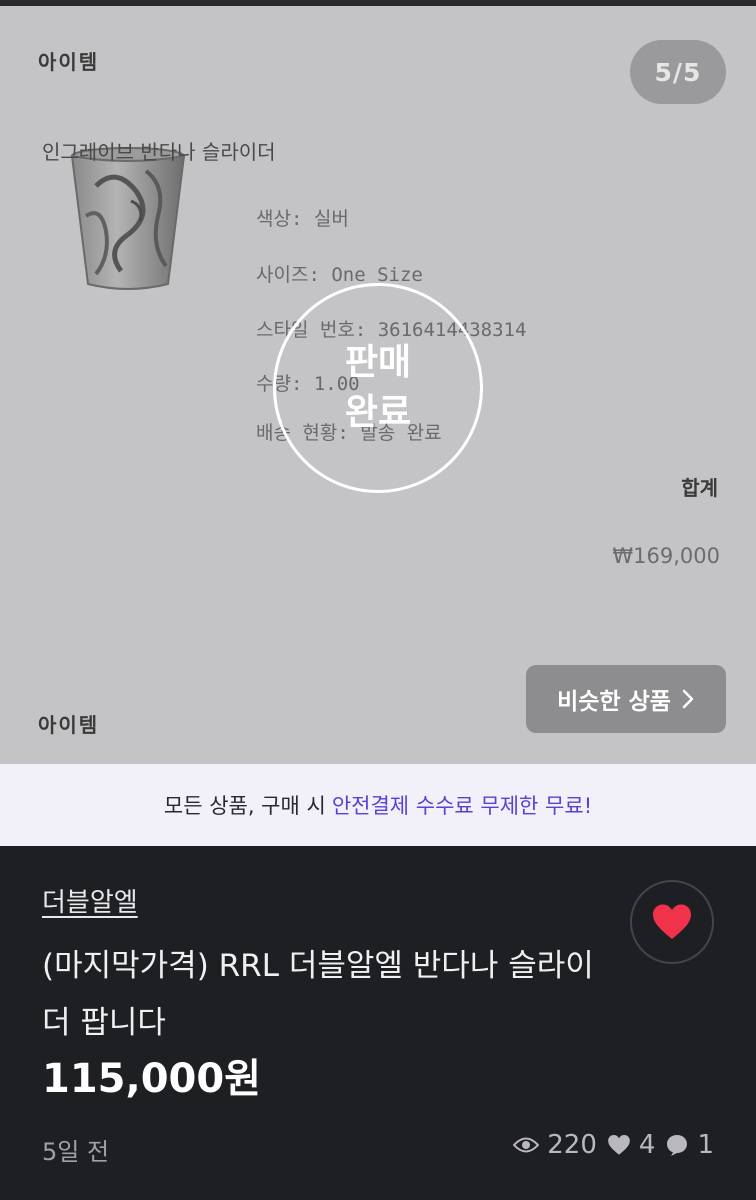 The height and width of the screenshot is (1200, 756). I want to click on listing-title: (마지막가격) RRL 더블알엘 반다나 슬라이더 팝니다, so click(318, 994).